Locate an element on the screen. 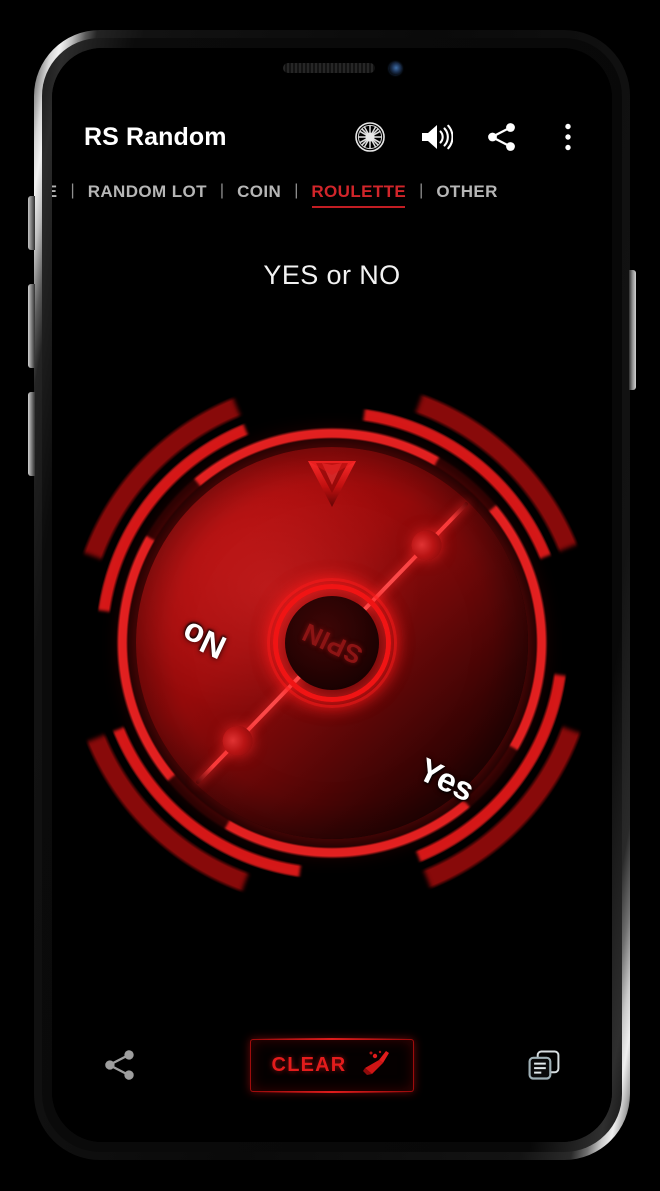 This screenshot has width=660, height=1191. share-result-icon is located at coordinates (120, 1065).